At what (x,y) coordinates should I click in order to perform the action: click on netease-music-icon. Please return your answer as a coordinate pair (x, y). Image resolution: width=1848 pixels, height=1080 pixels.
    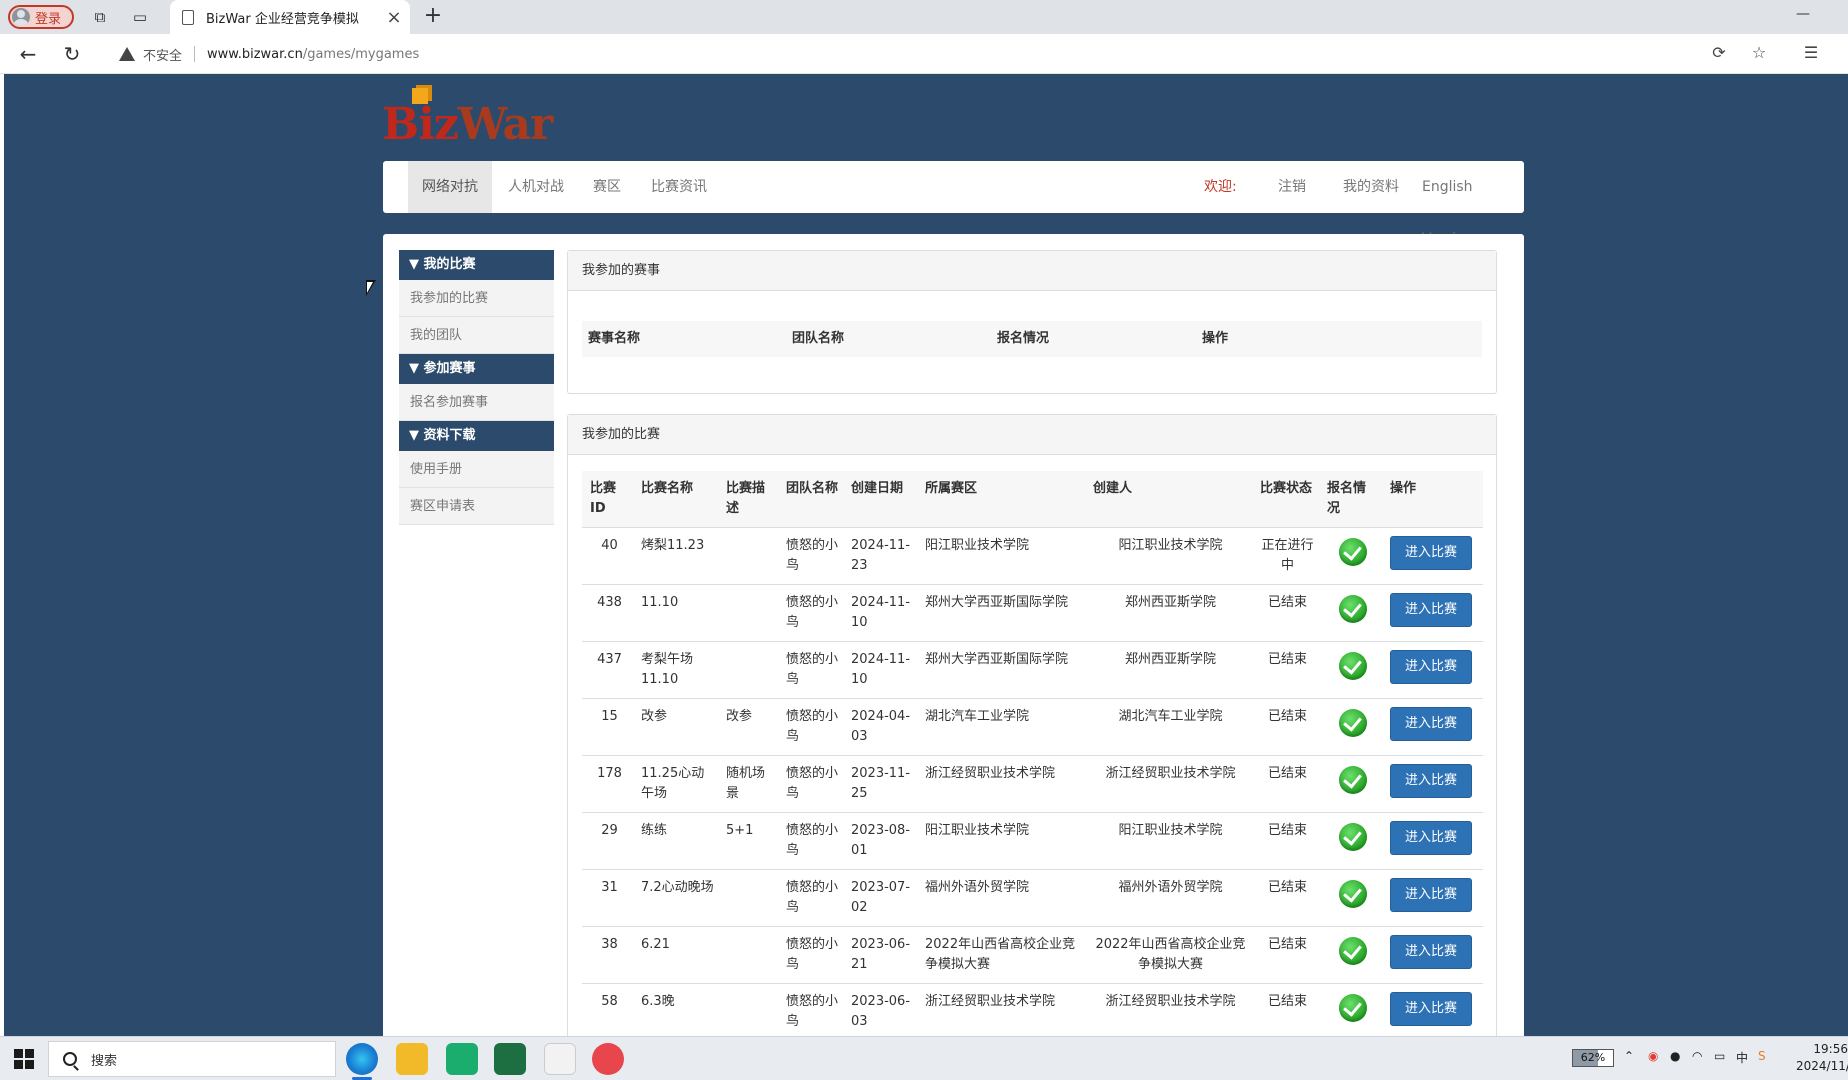
    Looking at the image, I should click on (608, 1059).